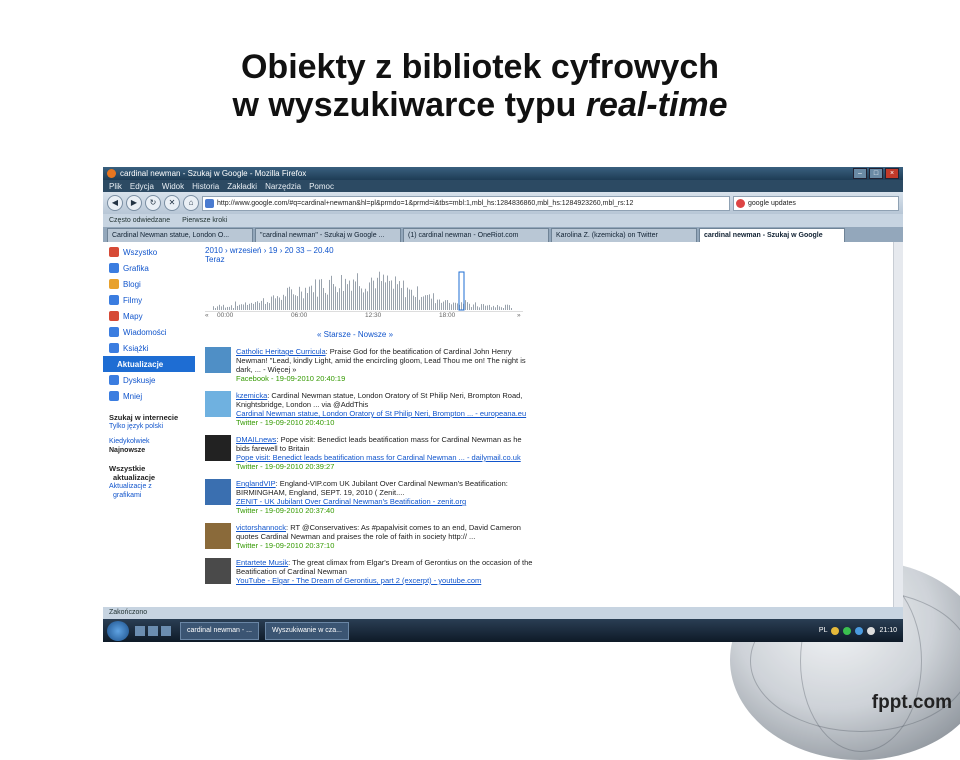 The image size is (960, 760). Describe the element at coordinates (204, 220) in the screenshot. I see `bookmark-item: Pierwsze kroki` at that location.